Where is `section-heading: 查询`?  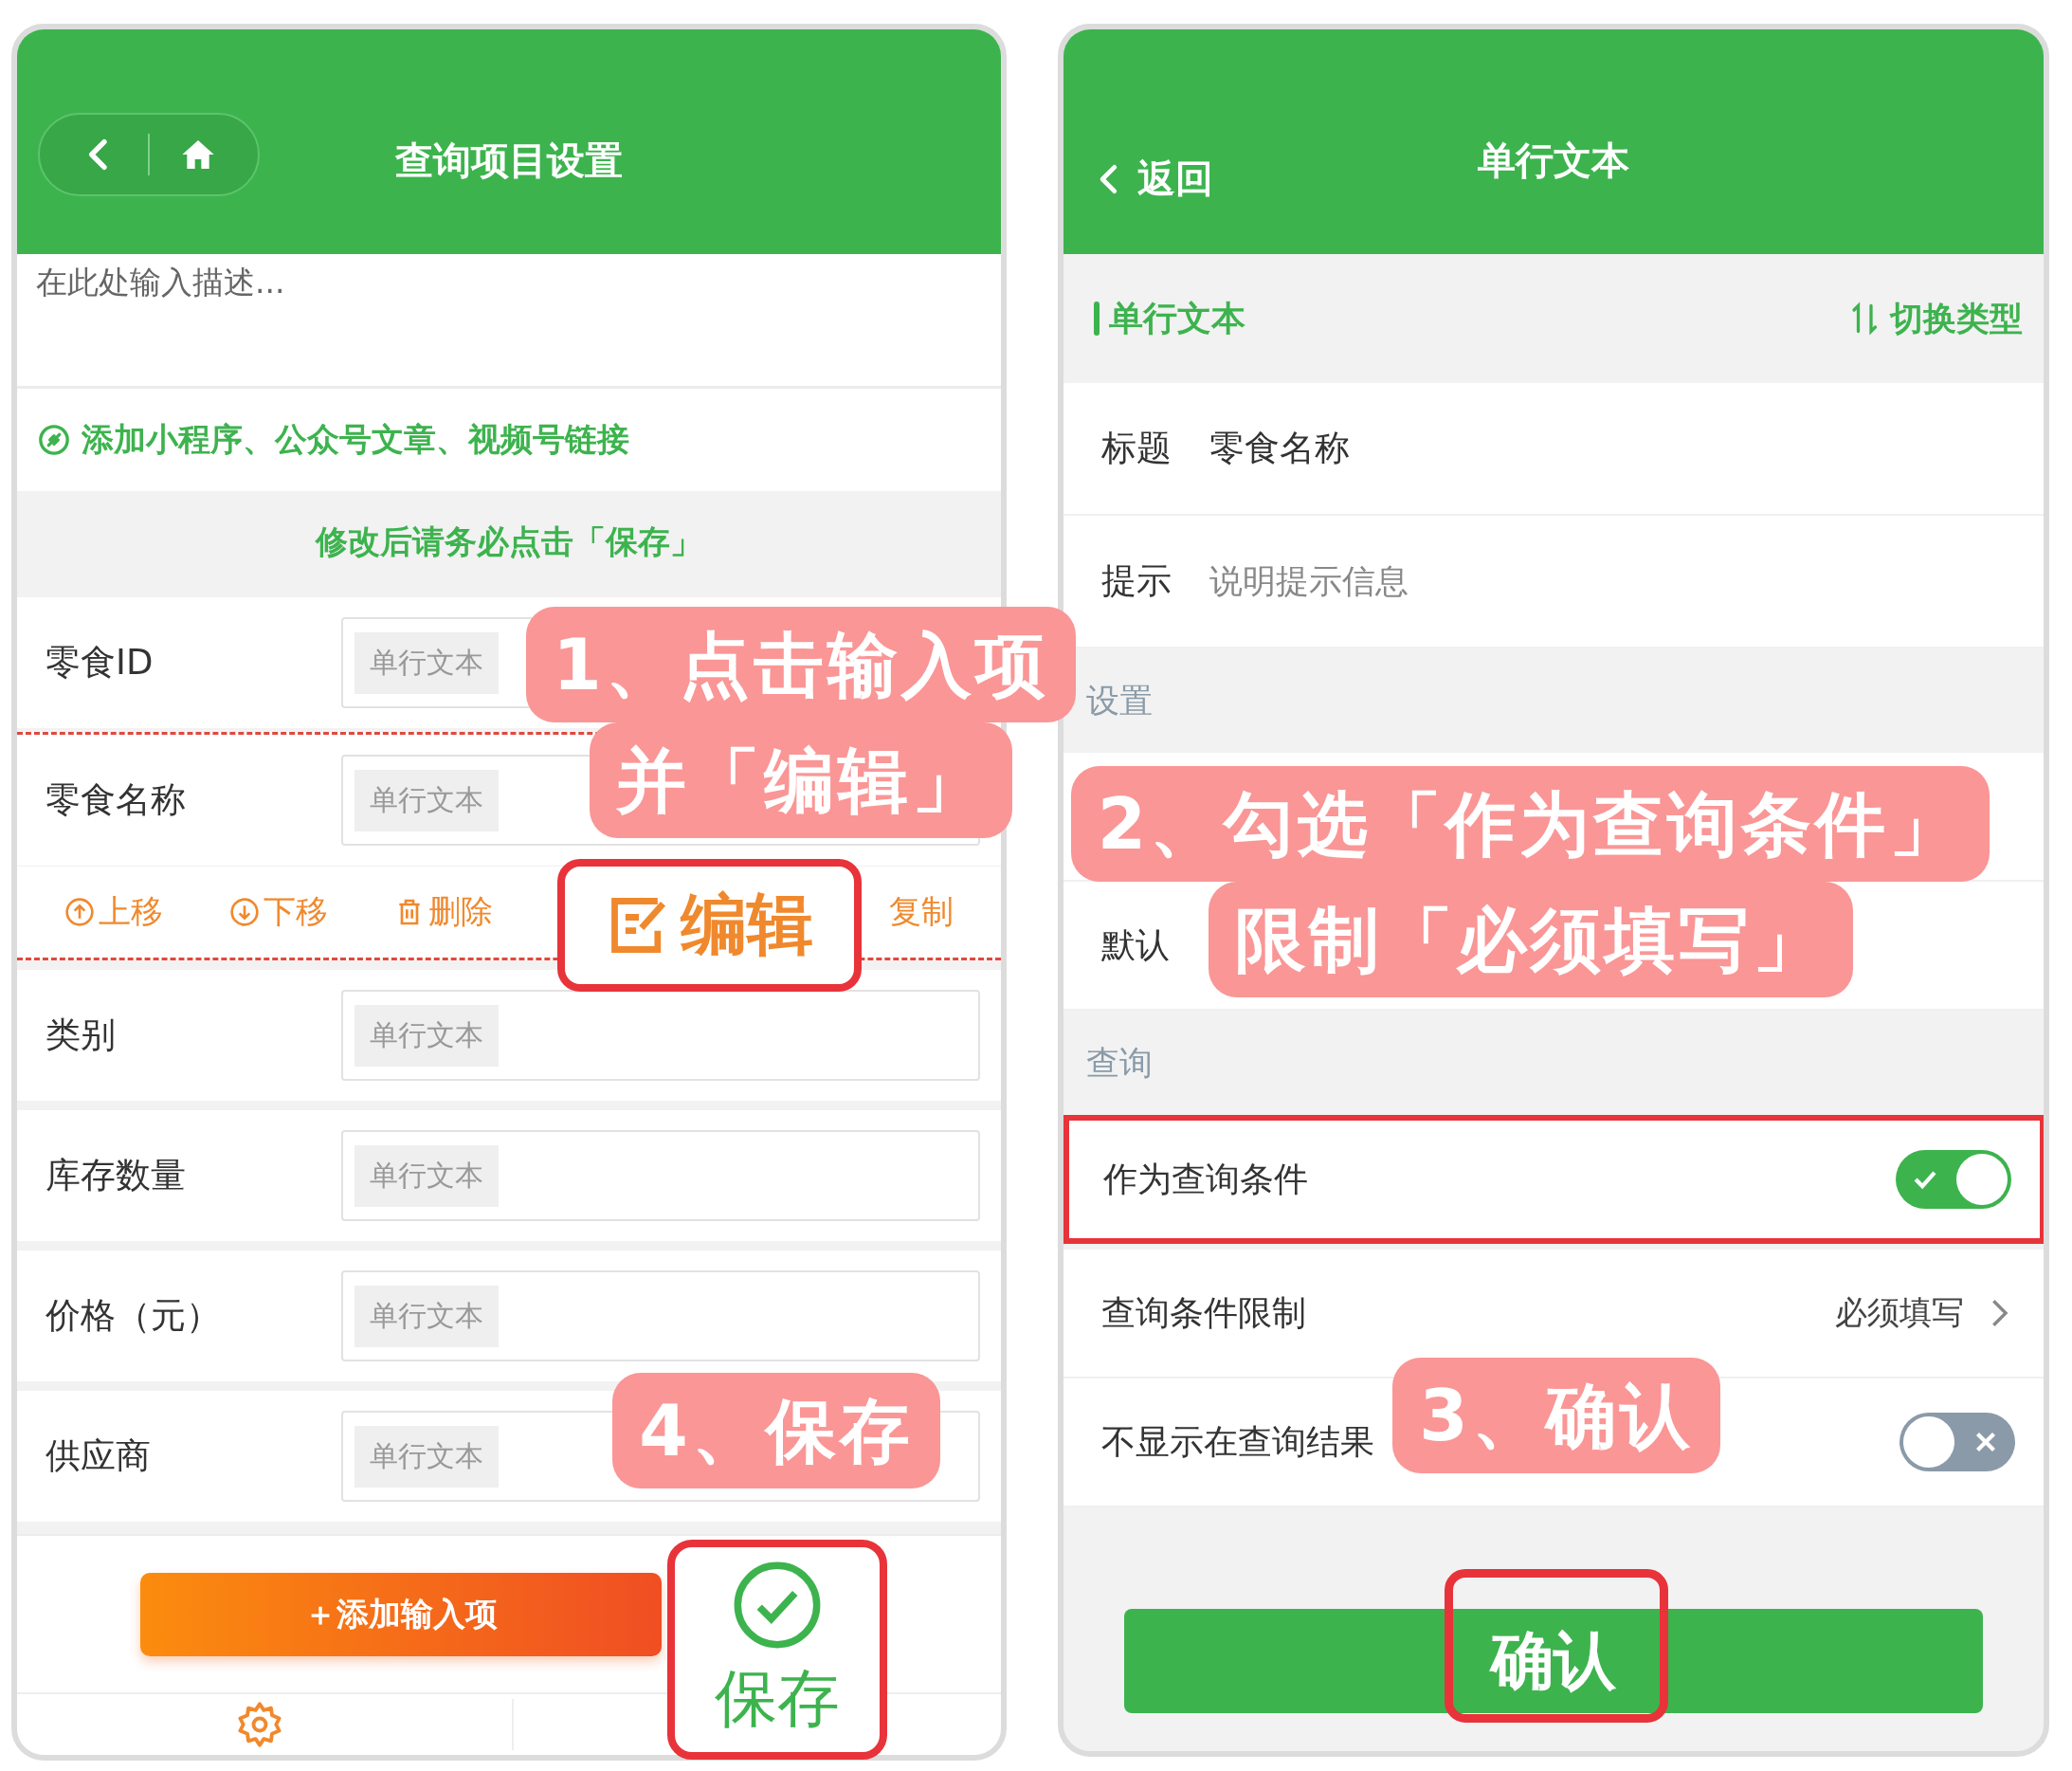 section-heading: 查询 is located at coordinates (1119, 1063).